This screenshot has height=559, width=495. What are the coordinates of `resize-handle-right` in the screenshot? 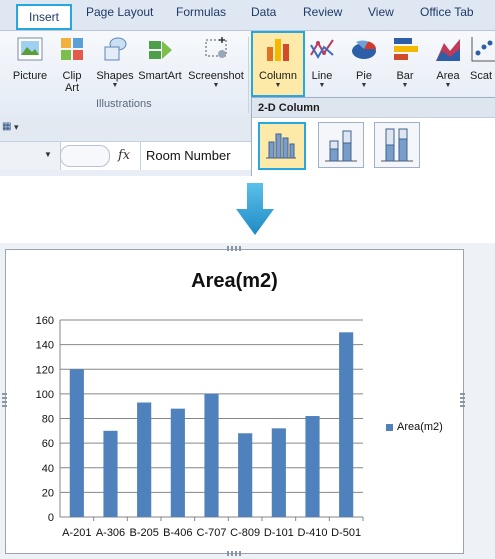 It's located at (462, 400).